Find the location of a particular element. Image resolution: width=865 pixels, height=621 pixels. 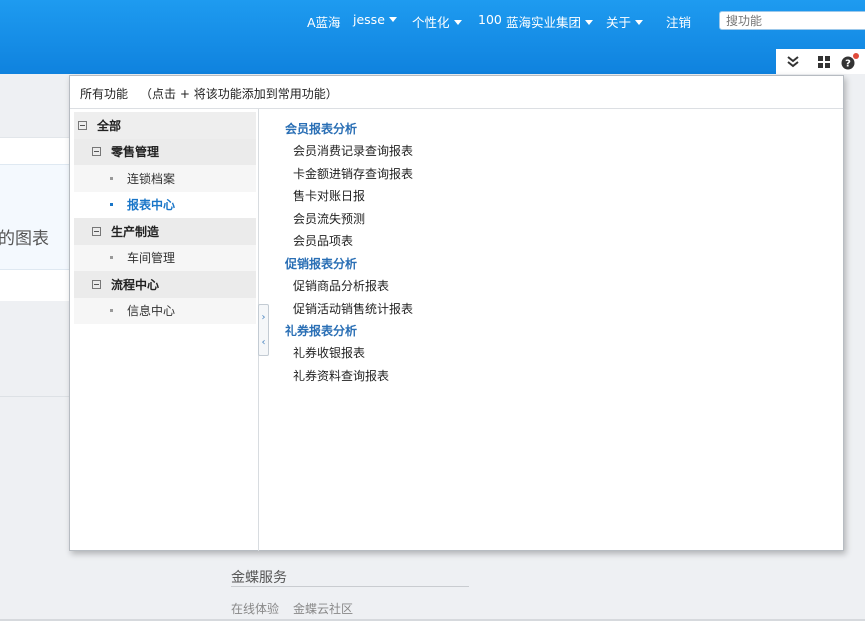

panel-toggle-handle: › ‹ is located at coordinates (263, 330).